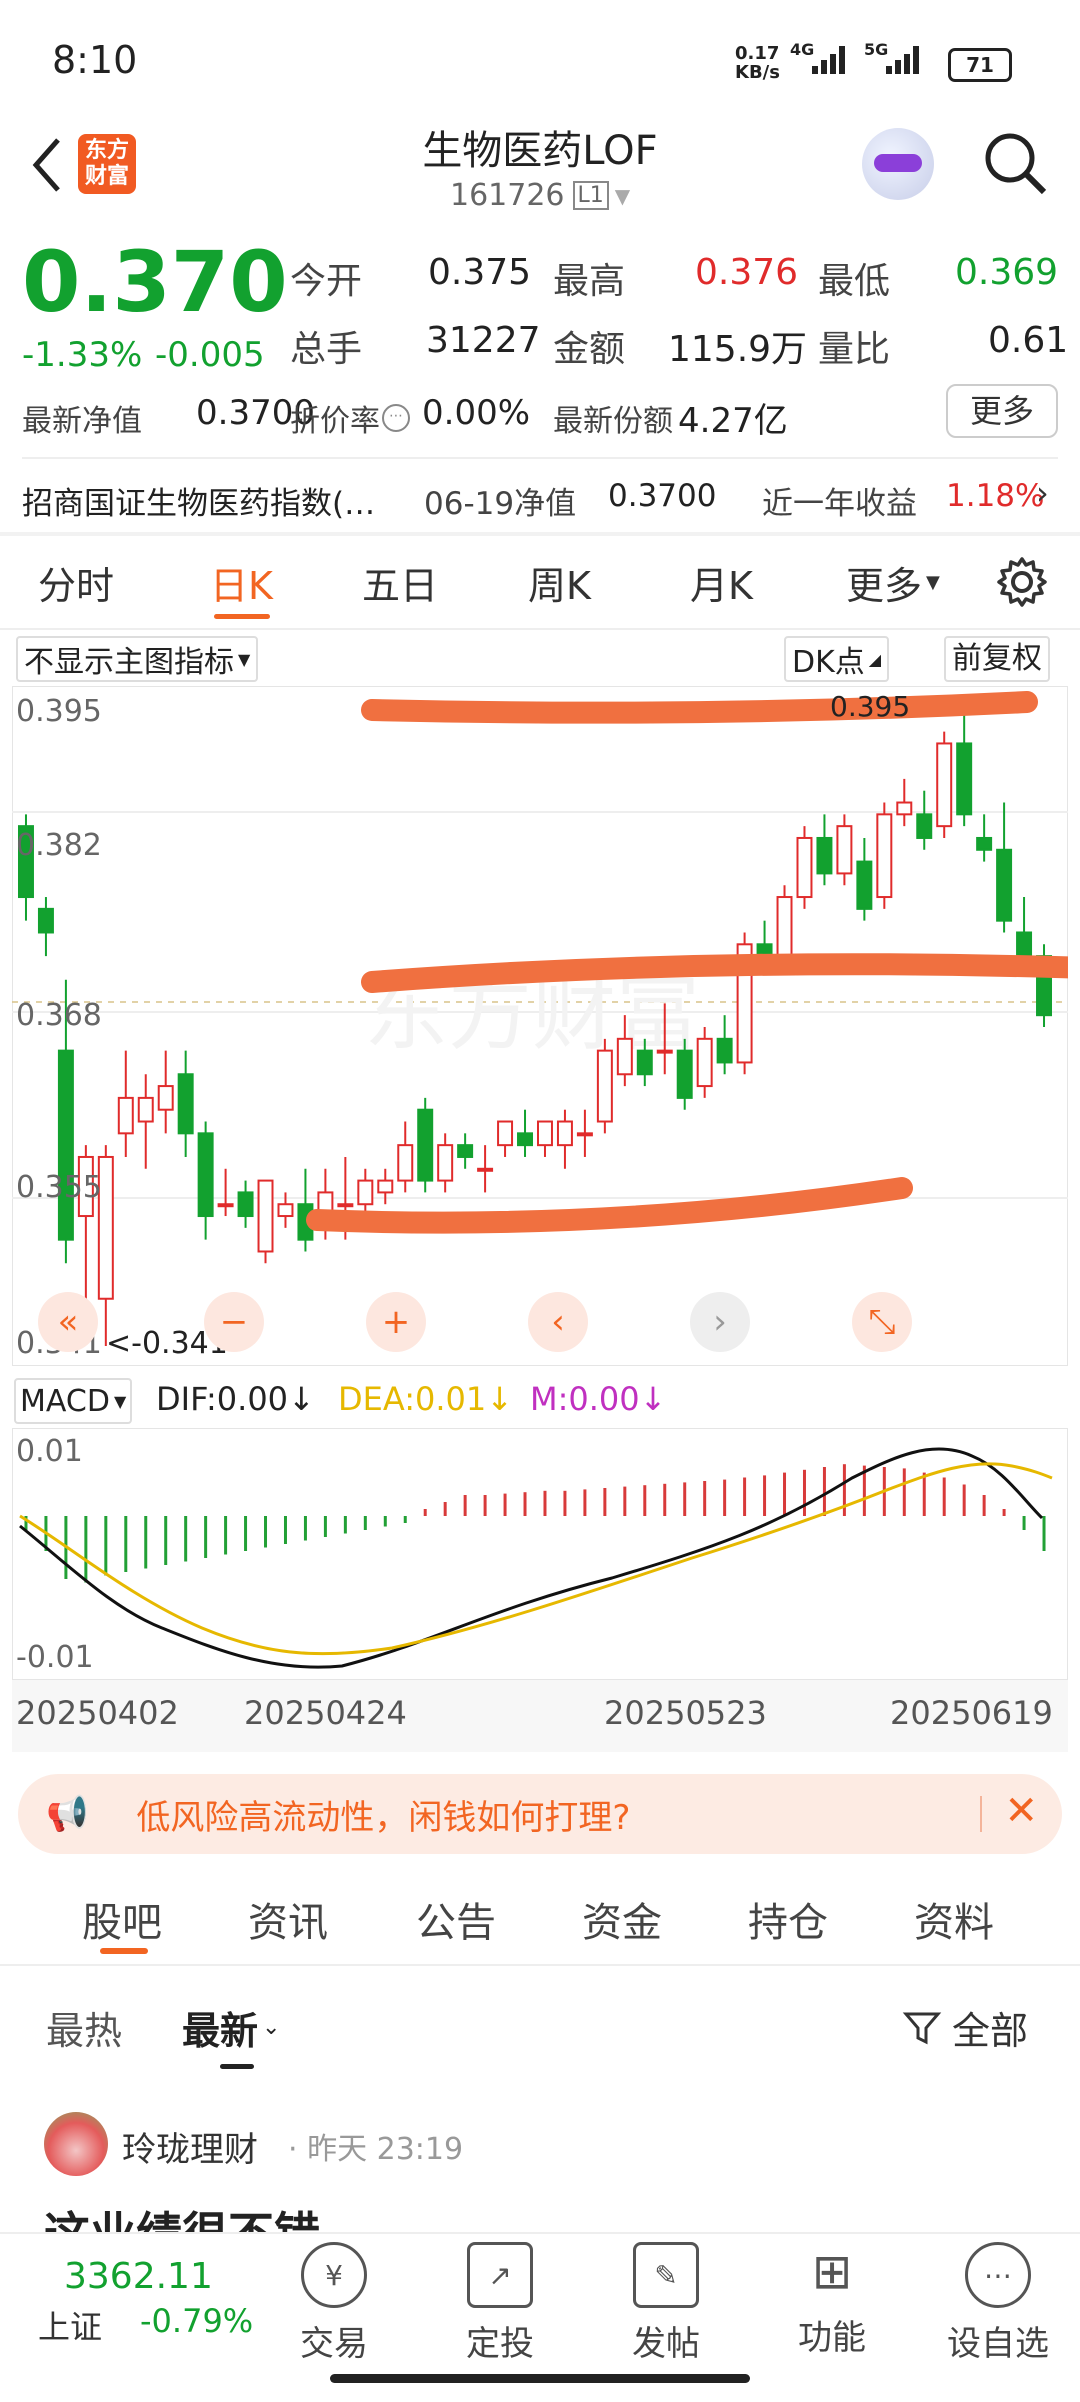  I want to click on sort-hot: 最热, so click(84, 2027).